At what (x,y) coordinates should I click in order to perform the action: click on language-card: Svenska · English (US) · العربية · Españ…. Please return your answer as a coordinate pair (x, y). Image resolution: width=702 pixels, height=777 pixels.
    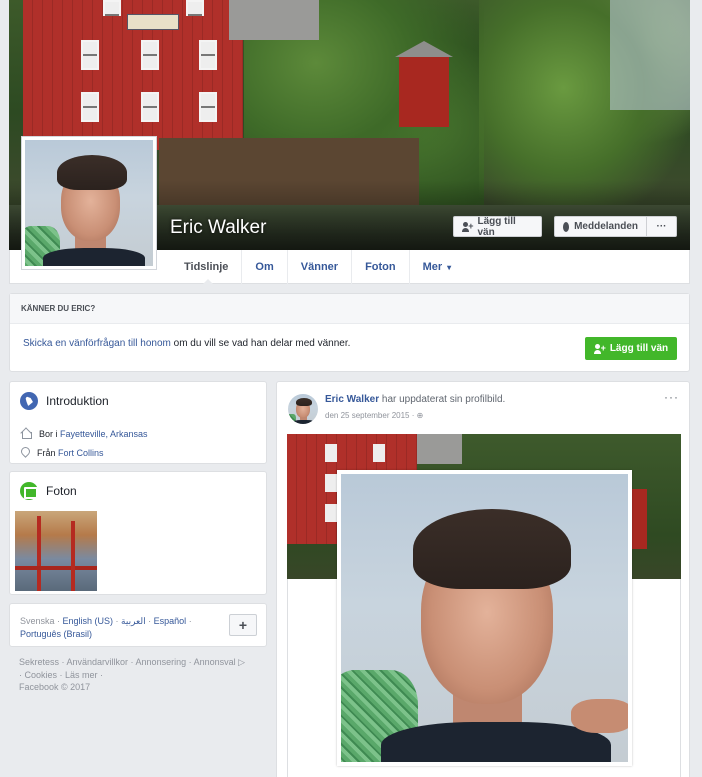
    Looking at the image, I should click on (138, 625).